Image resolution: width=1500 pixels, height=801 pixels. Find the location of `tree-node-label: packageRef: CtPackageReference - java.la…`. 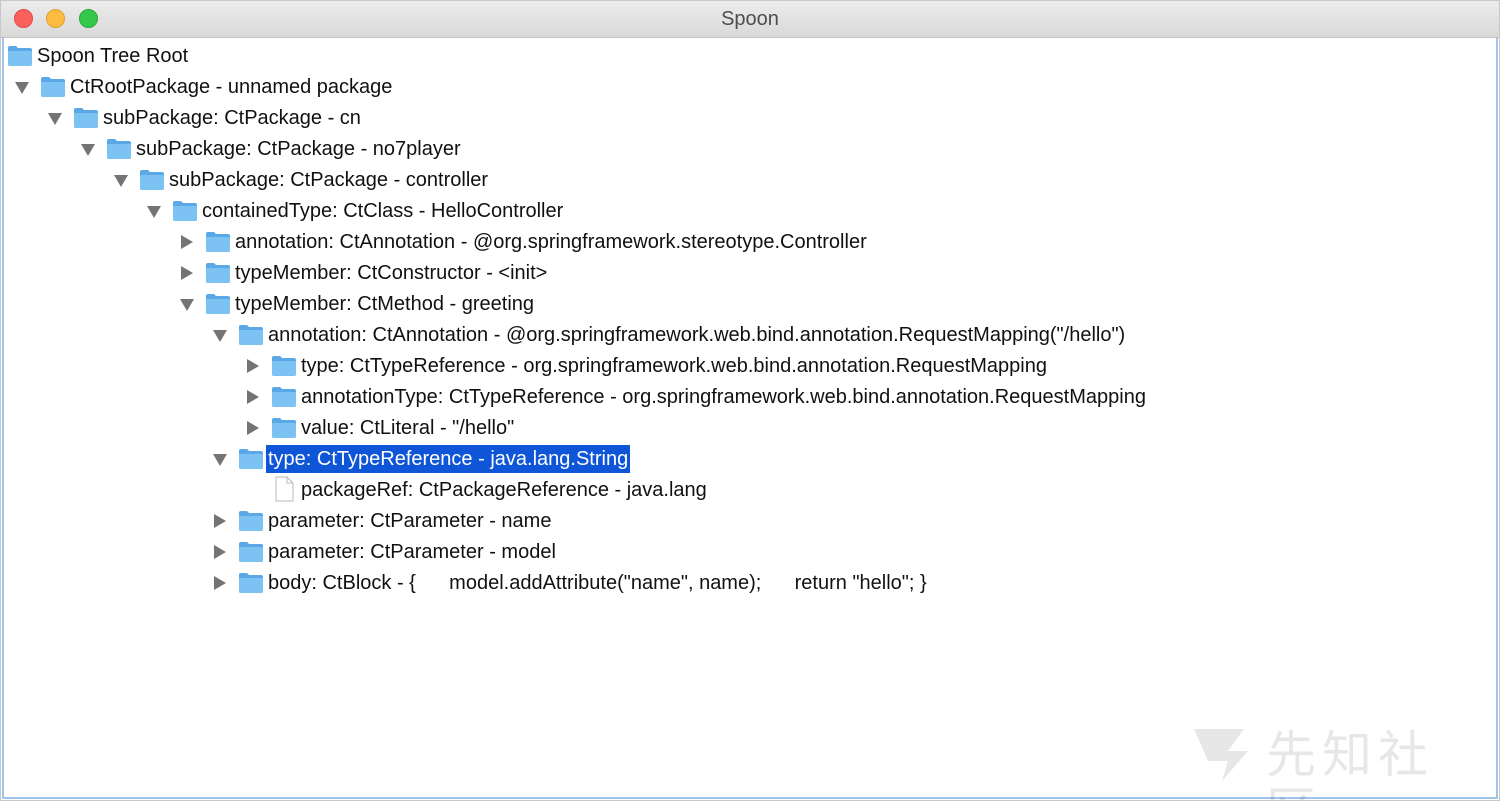

tree-node-label: packageRef: CtPackageReference - java.la… is located at coordinates (504, 490).